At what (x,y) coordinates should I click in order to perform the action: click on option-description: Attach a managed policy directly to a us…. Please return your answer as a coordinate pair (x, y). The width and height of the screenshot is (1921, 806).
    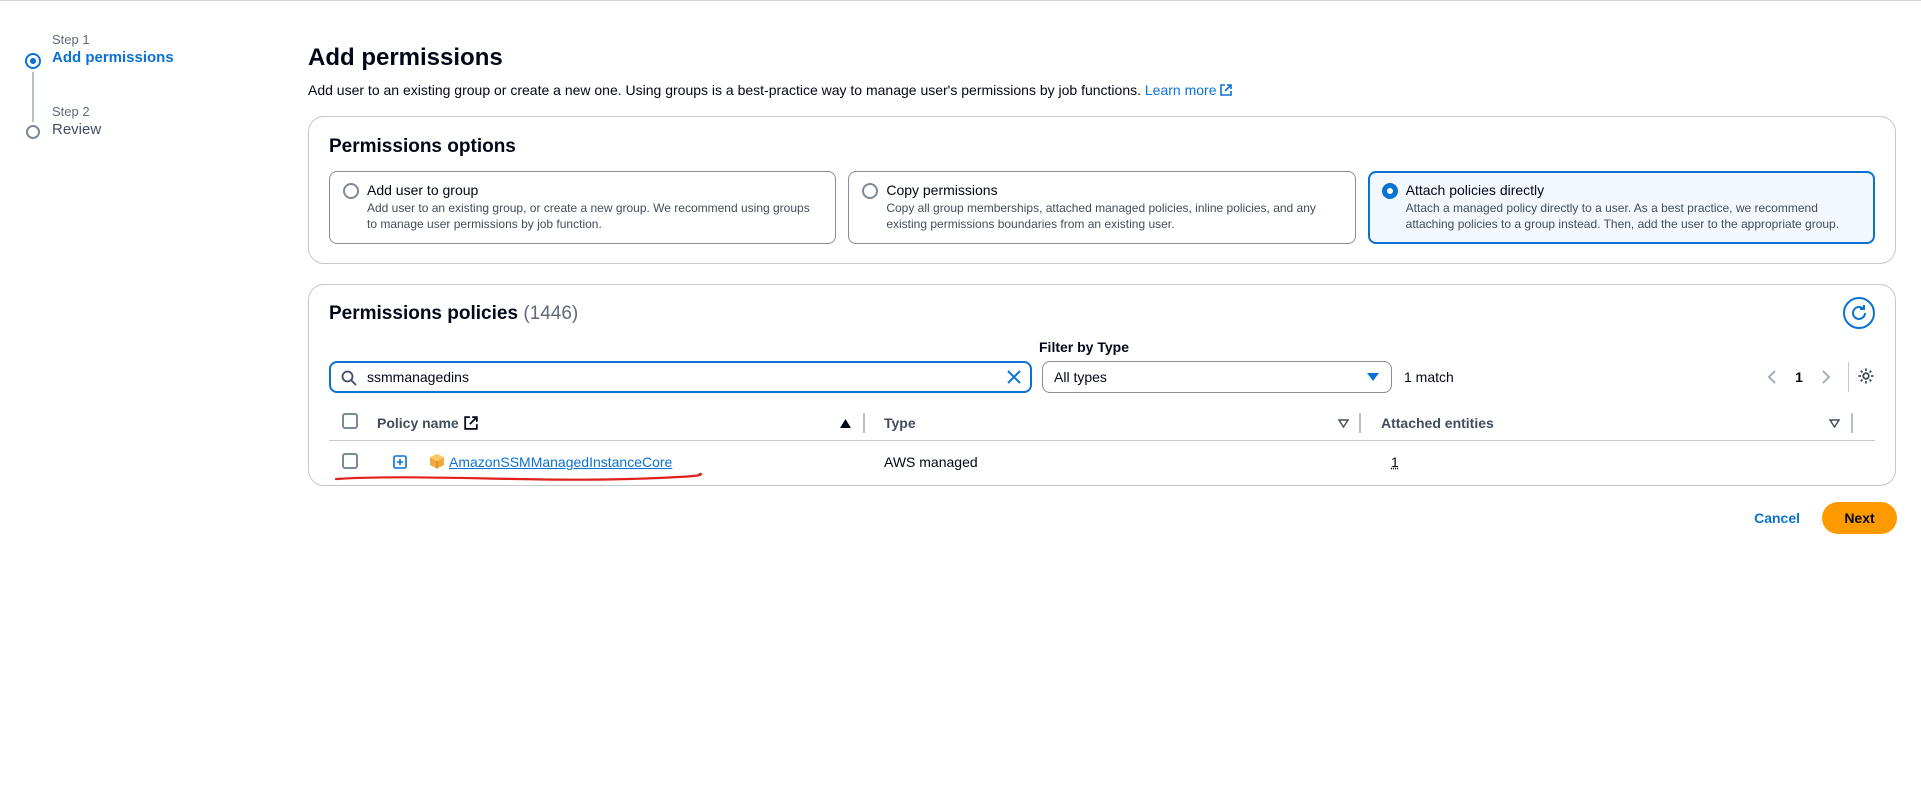
    Looking at the image, I should click on (1634, 216).